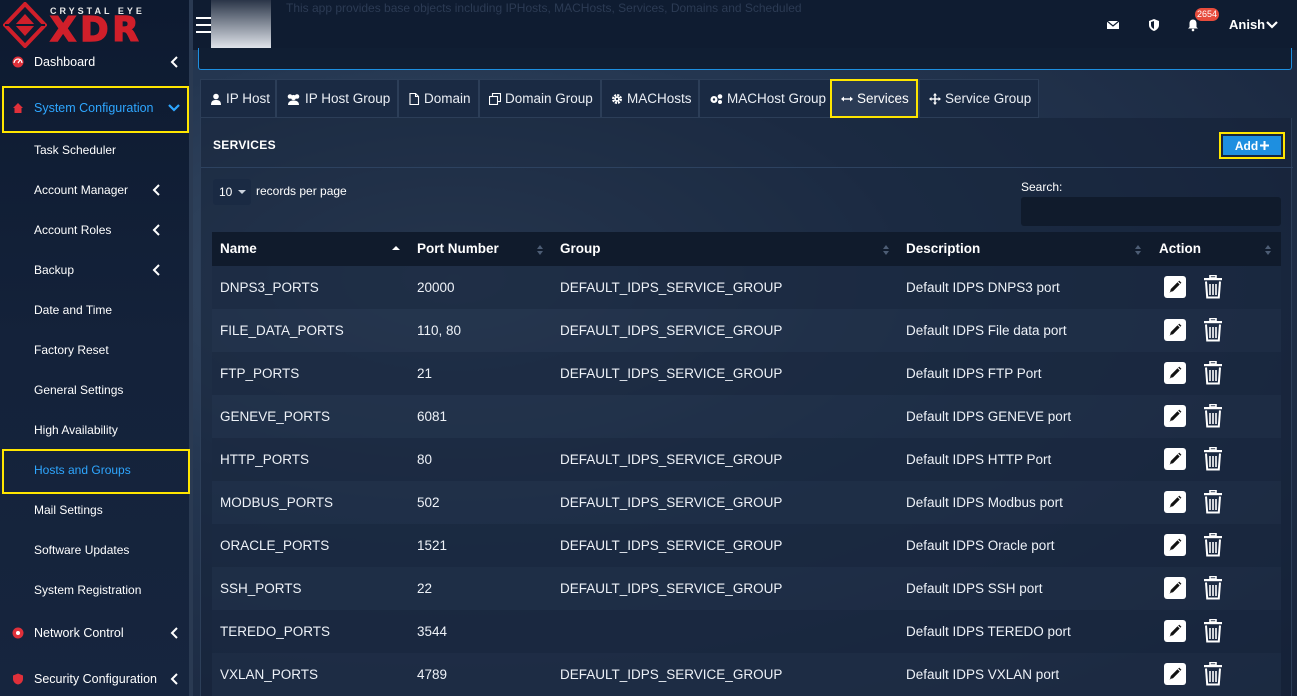 The height and width of the screenshot is (696, 1297). I want to click on notification-badge: 2654, so click(1207, 14).